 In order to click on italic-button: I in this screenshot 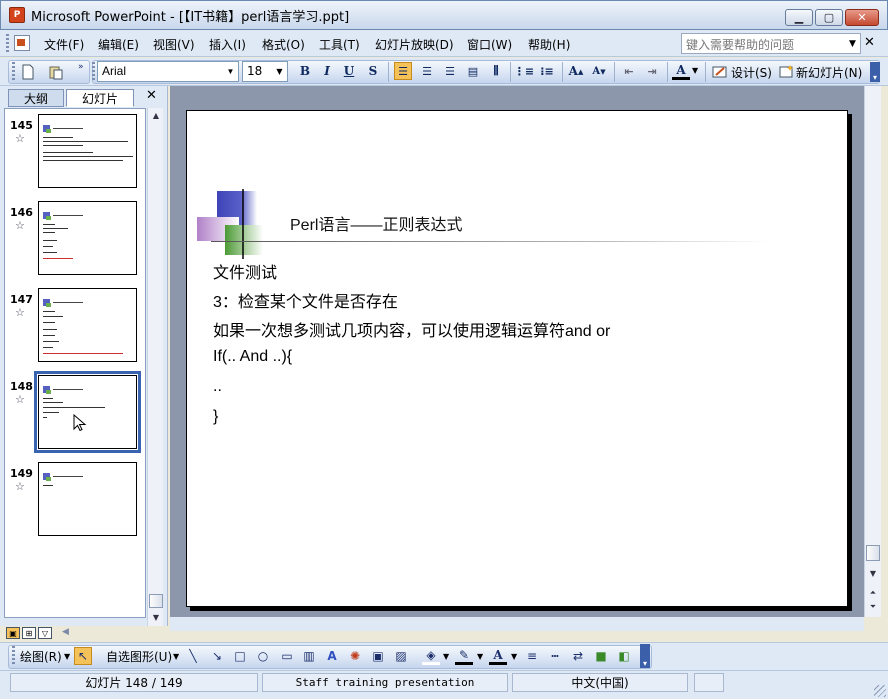, I will do `click(327, 71)`.